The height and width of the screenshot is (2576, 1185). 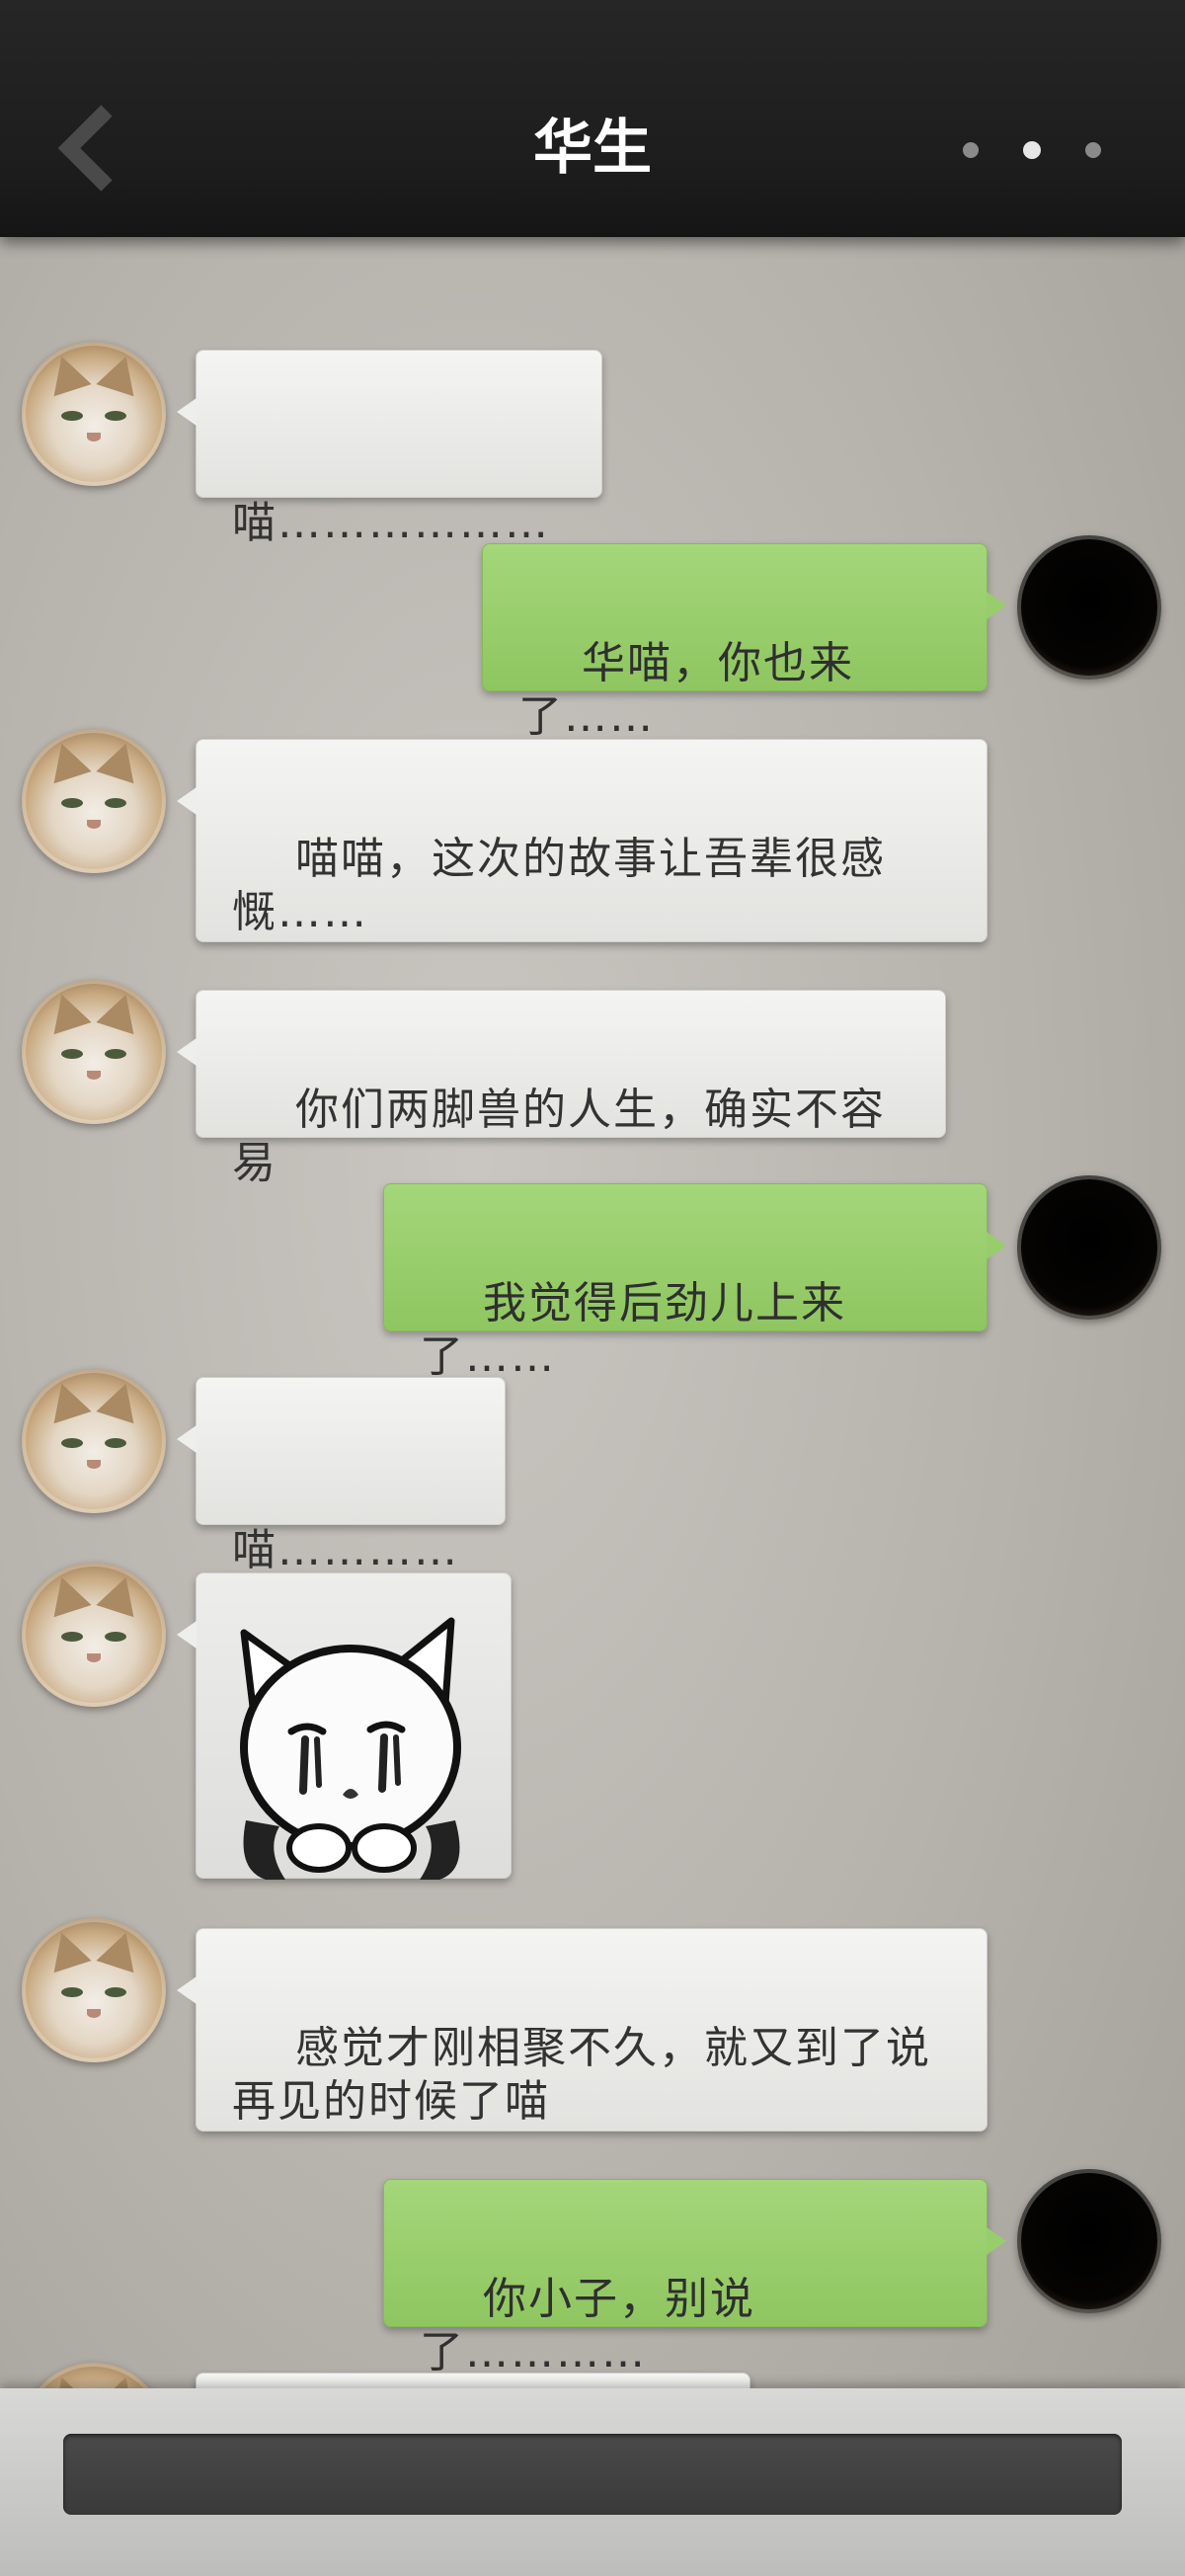 What do you see at coordinates (581, 2075) in the screenshot?
I see `message-text: 感觉才刚相聚不久，就又到了说再见的时候了喵` at bounding box center [581, 2075].